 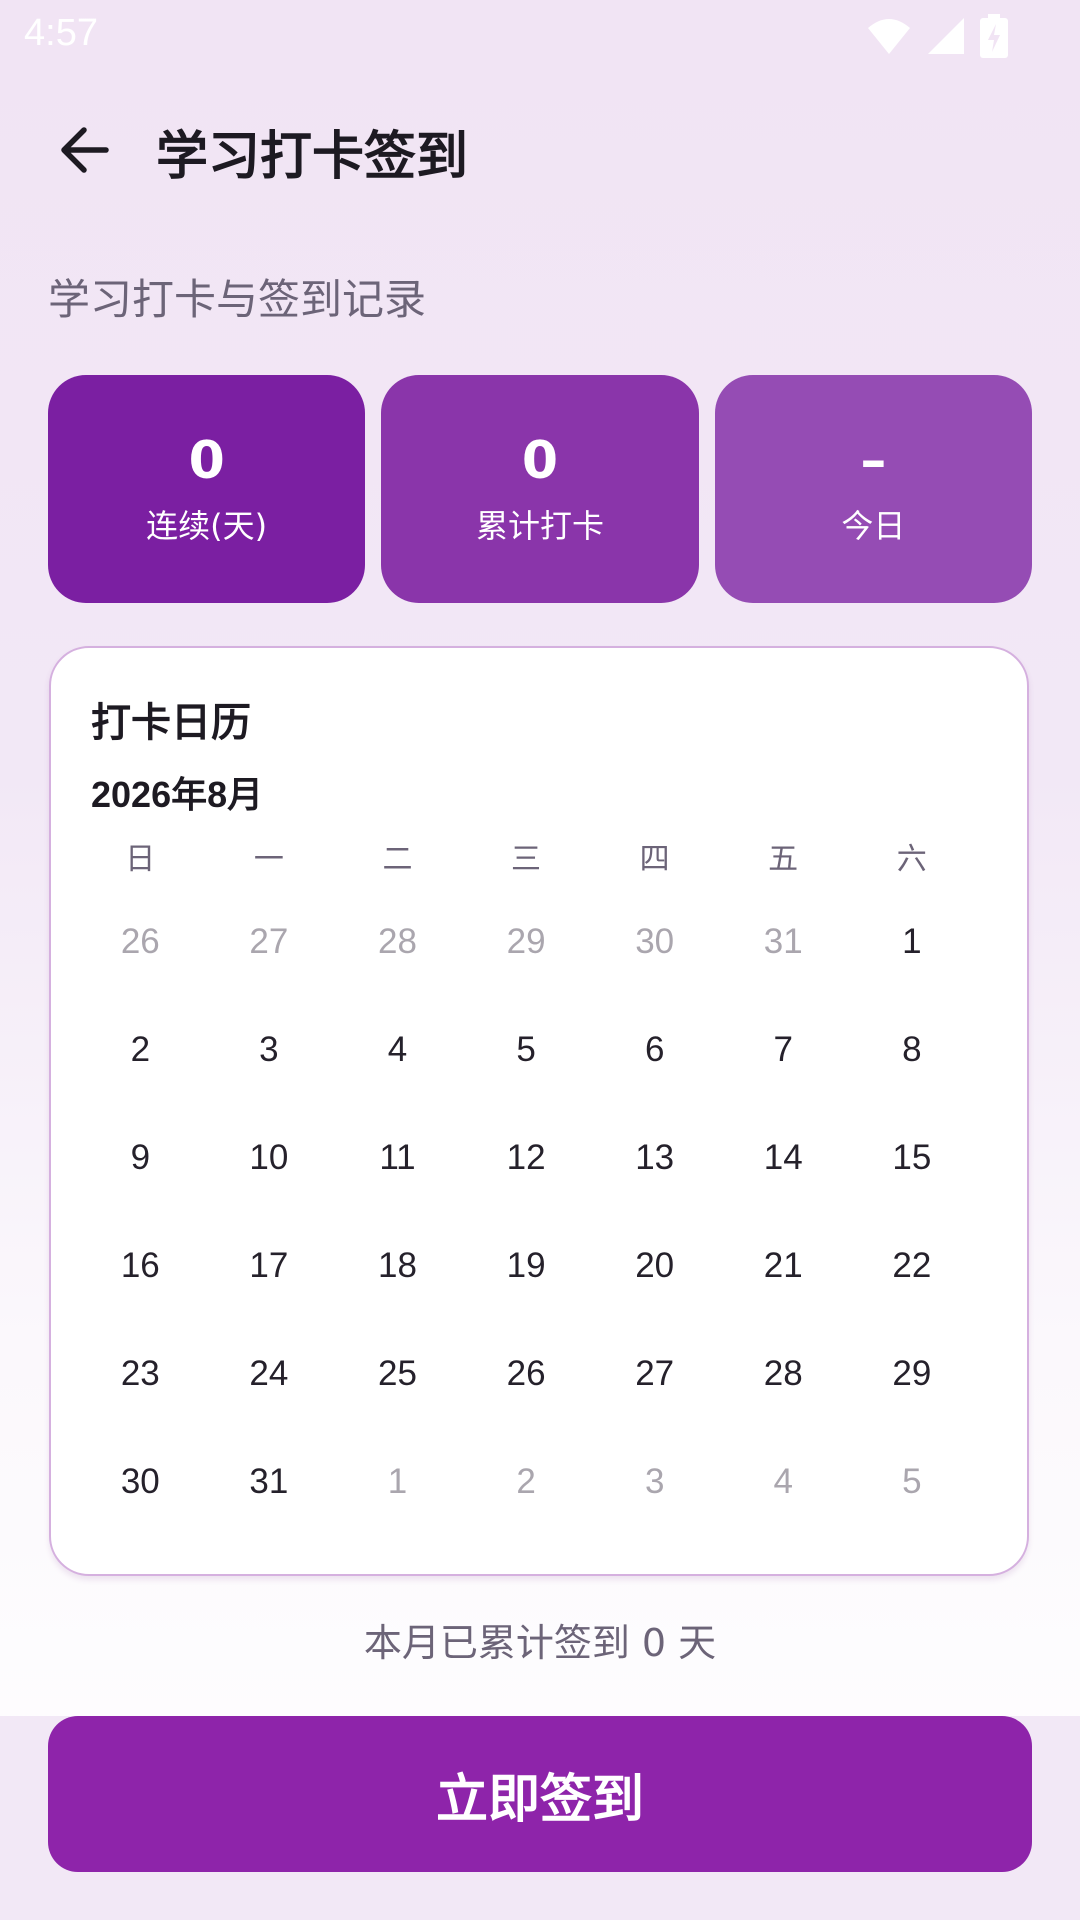 I want to click on calendar-day: 25, so click(x=397, y=1374).